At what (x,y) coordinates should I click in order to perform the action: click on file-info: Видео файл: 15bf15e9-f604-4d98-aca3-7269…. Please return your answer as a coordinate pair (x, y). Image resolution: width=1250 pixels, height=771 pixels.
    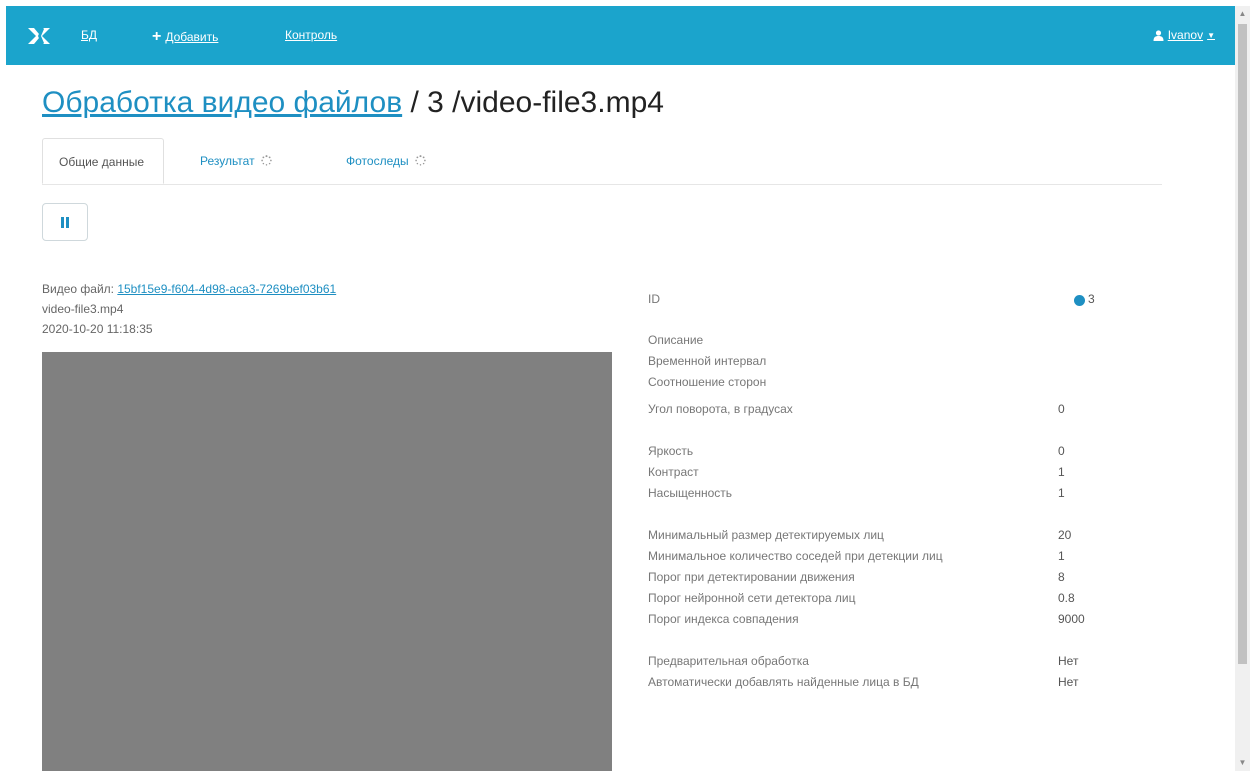
    Looking at the image, I should click on (189, 309).